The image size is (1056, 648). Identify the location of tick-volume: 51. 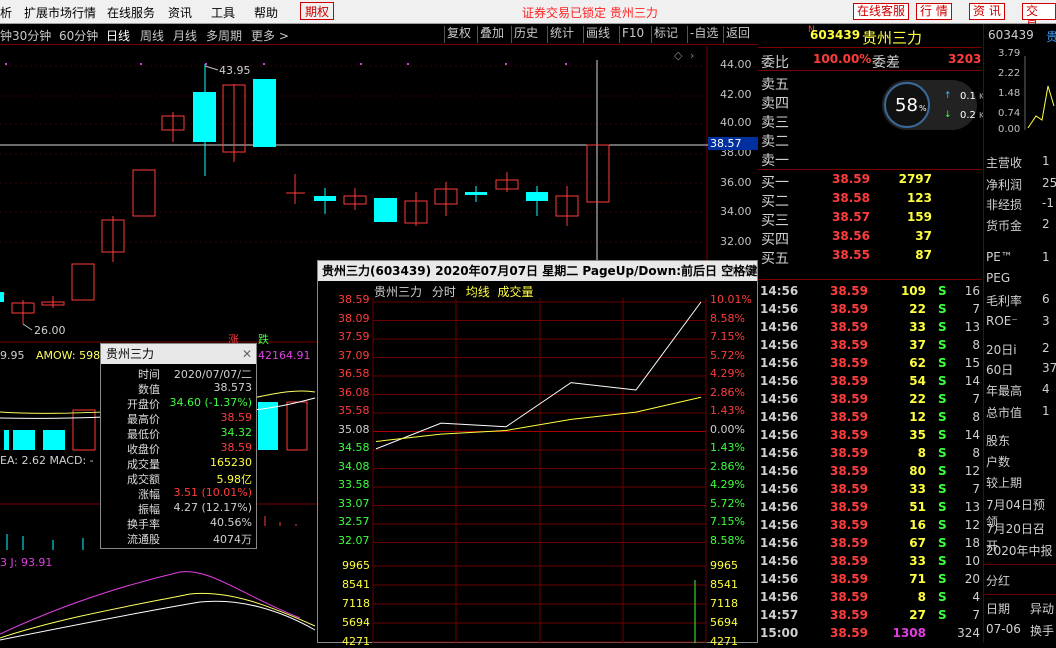
(917, 507).